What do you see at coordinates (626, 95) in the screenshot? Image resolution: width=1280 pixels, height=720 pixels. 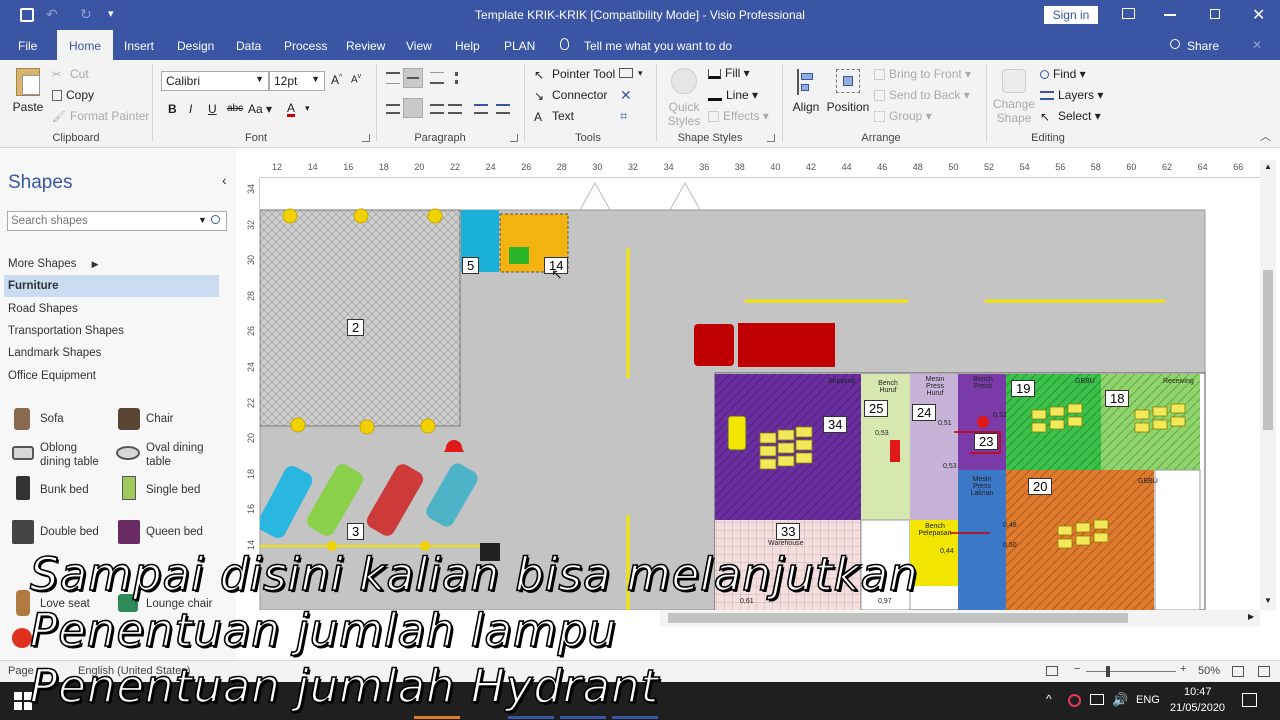 I see `close-x-icon: ✕` at bounding box center [626, 95].